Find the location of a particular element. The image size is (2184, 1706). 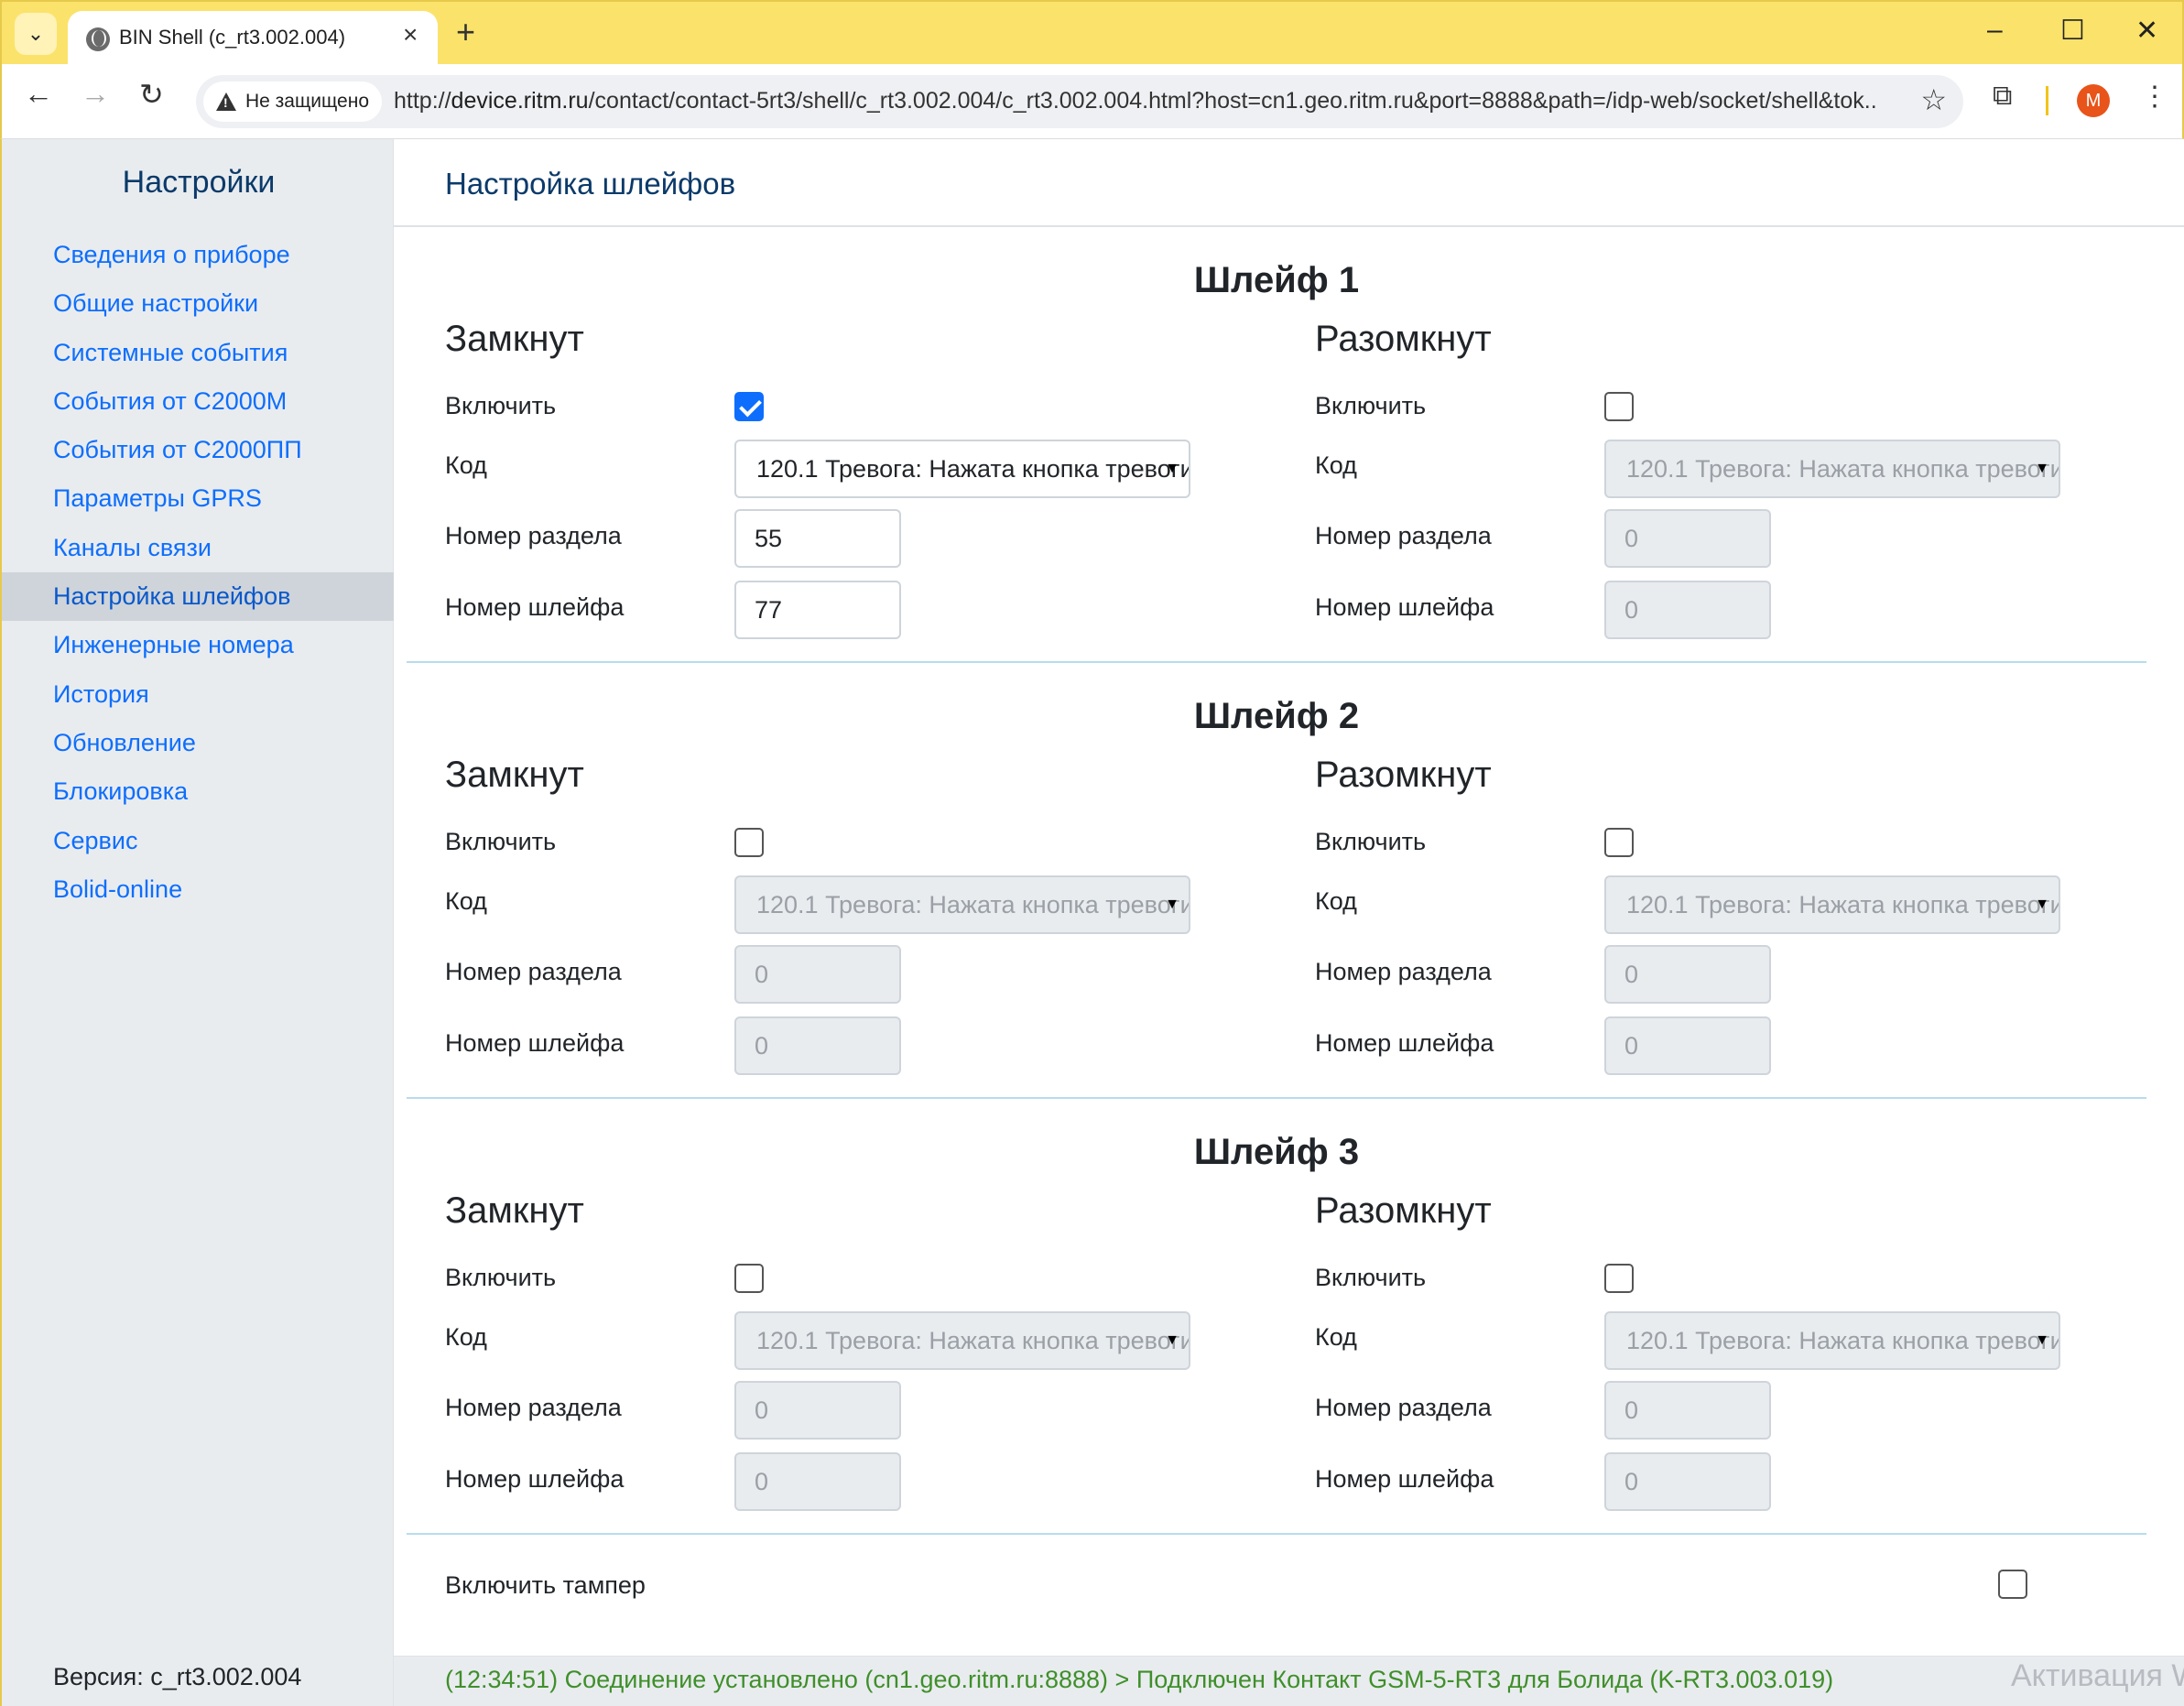

minimize-icon: – is located at coordinates (1995, 30).